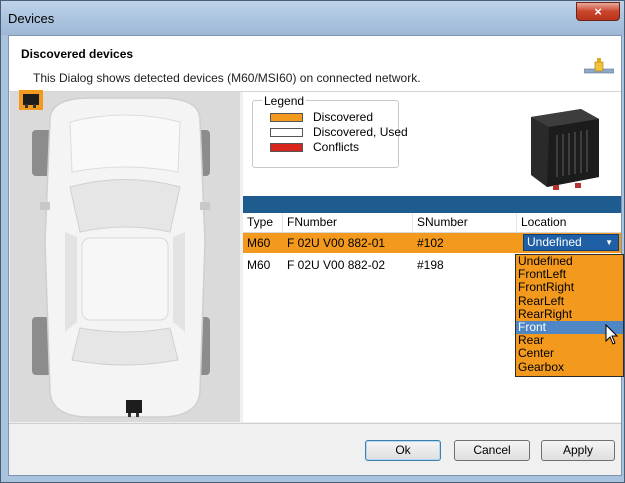 Image resolution: width=625 pixels, height=483 pixels. I want to click on cell-fnumber: F 02U V00 882-02, so click(336, 265).